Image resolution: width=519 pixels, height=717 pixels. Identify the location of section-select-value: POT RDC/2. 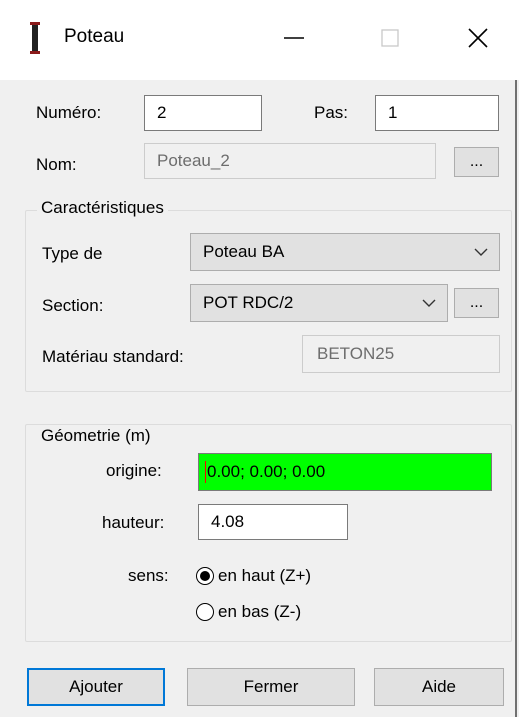
(248, 302).